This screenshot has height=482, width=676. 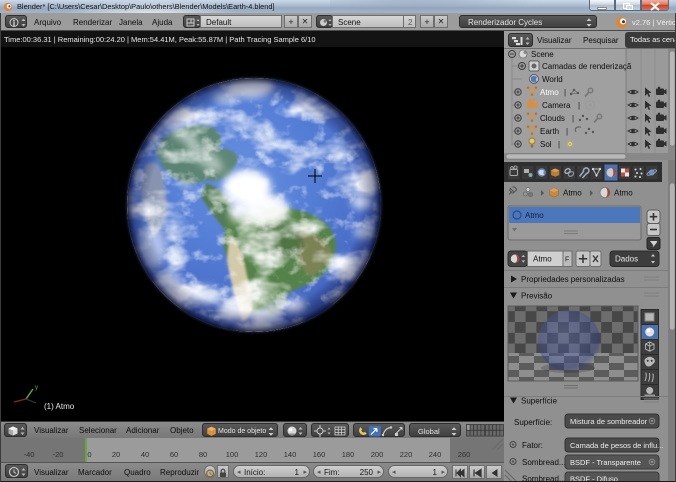 I want to click on svg-text: Dados, so click(x=626, y=259).